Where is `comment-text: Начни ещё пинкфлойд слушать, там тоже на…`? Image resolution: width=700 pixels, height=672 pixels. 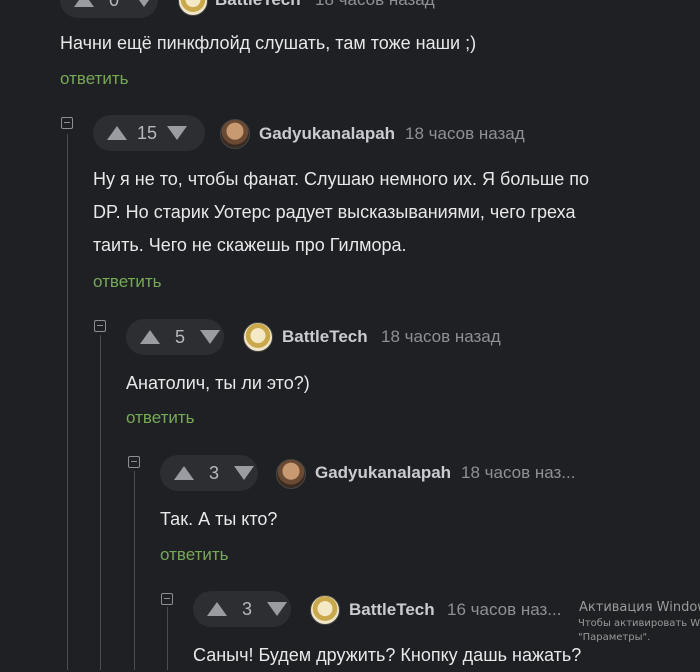
comment-text: Начни ещё пинкфлойд слушать, там тоже на… is located at coordinates (268, 43).